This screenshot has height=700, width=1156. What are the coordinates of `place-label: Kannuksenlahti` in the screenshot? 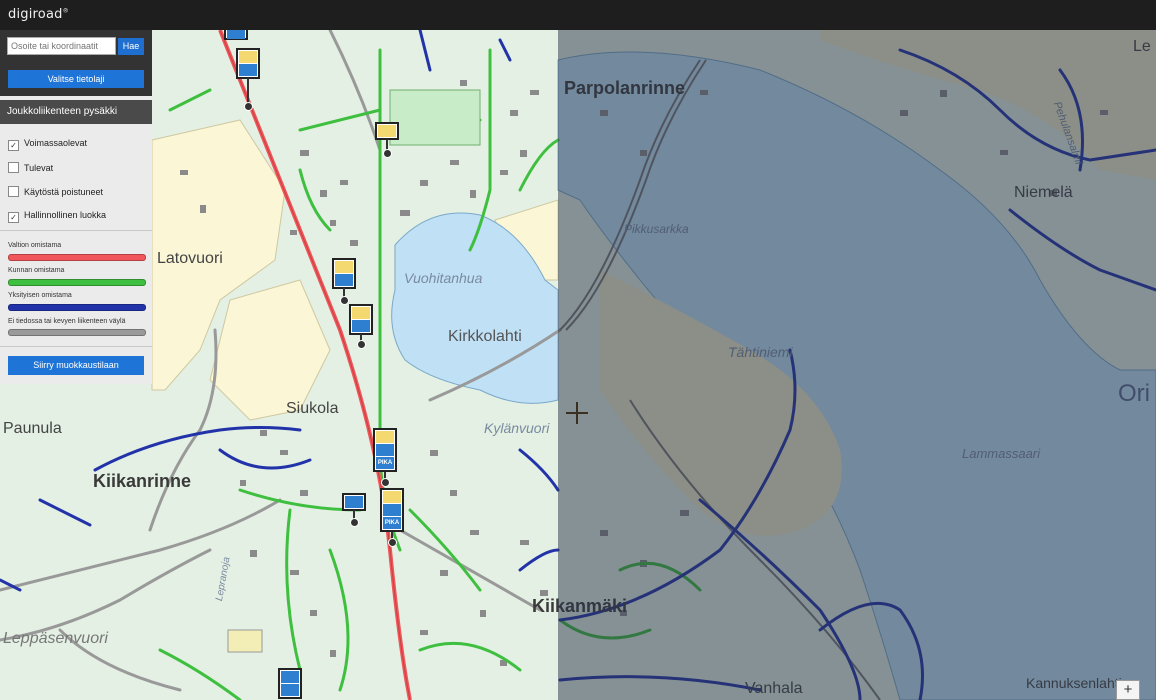 It's located at (1074, 683).